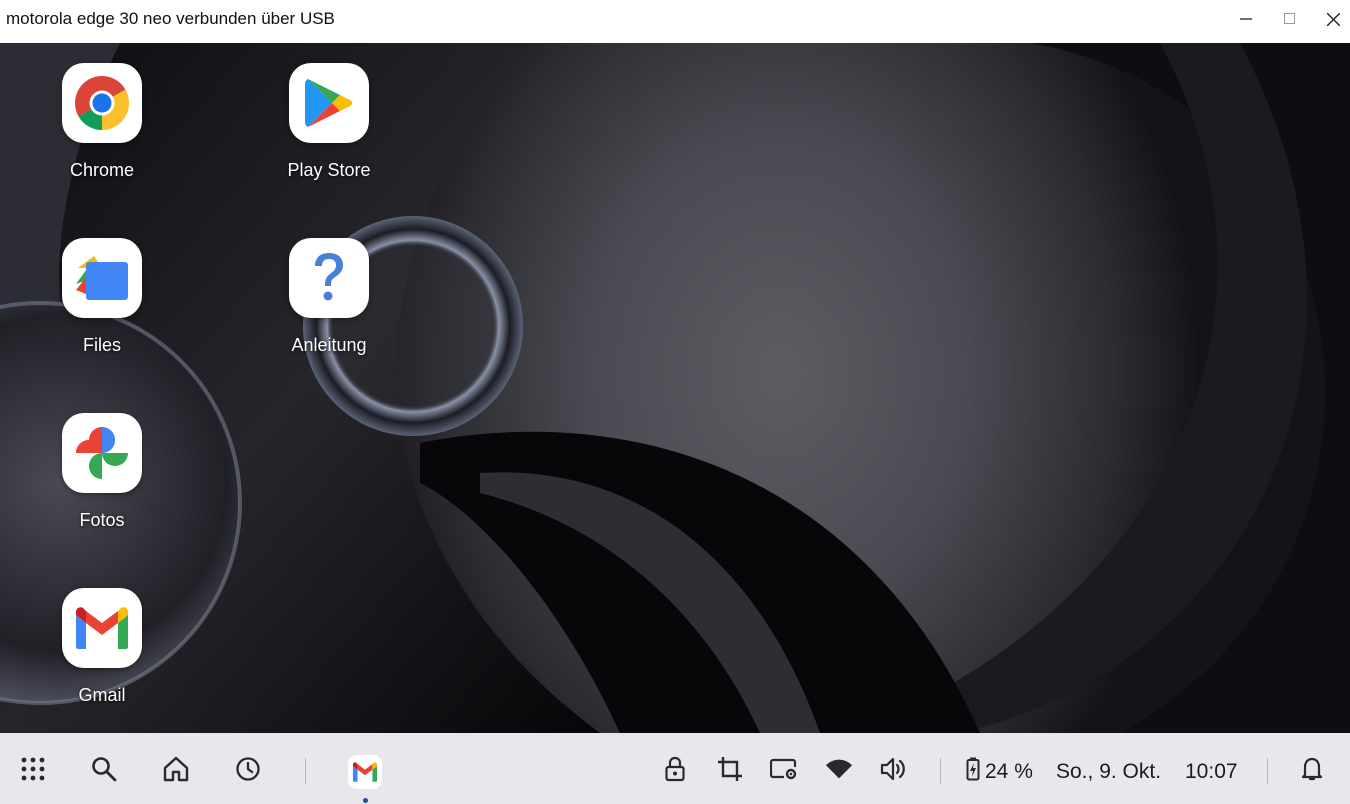  What do you see at coordinates (1333, 19) in the screenshot?
I see `close-icon` at bounding box center [1333, 19].